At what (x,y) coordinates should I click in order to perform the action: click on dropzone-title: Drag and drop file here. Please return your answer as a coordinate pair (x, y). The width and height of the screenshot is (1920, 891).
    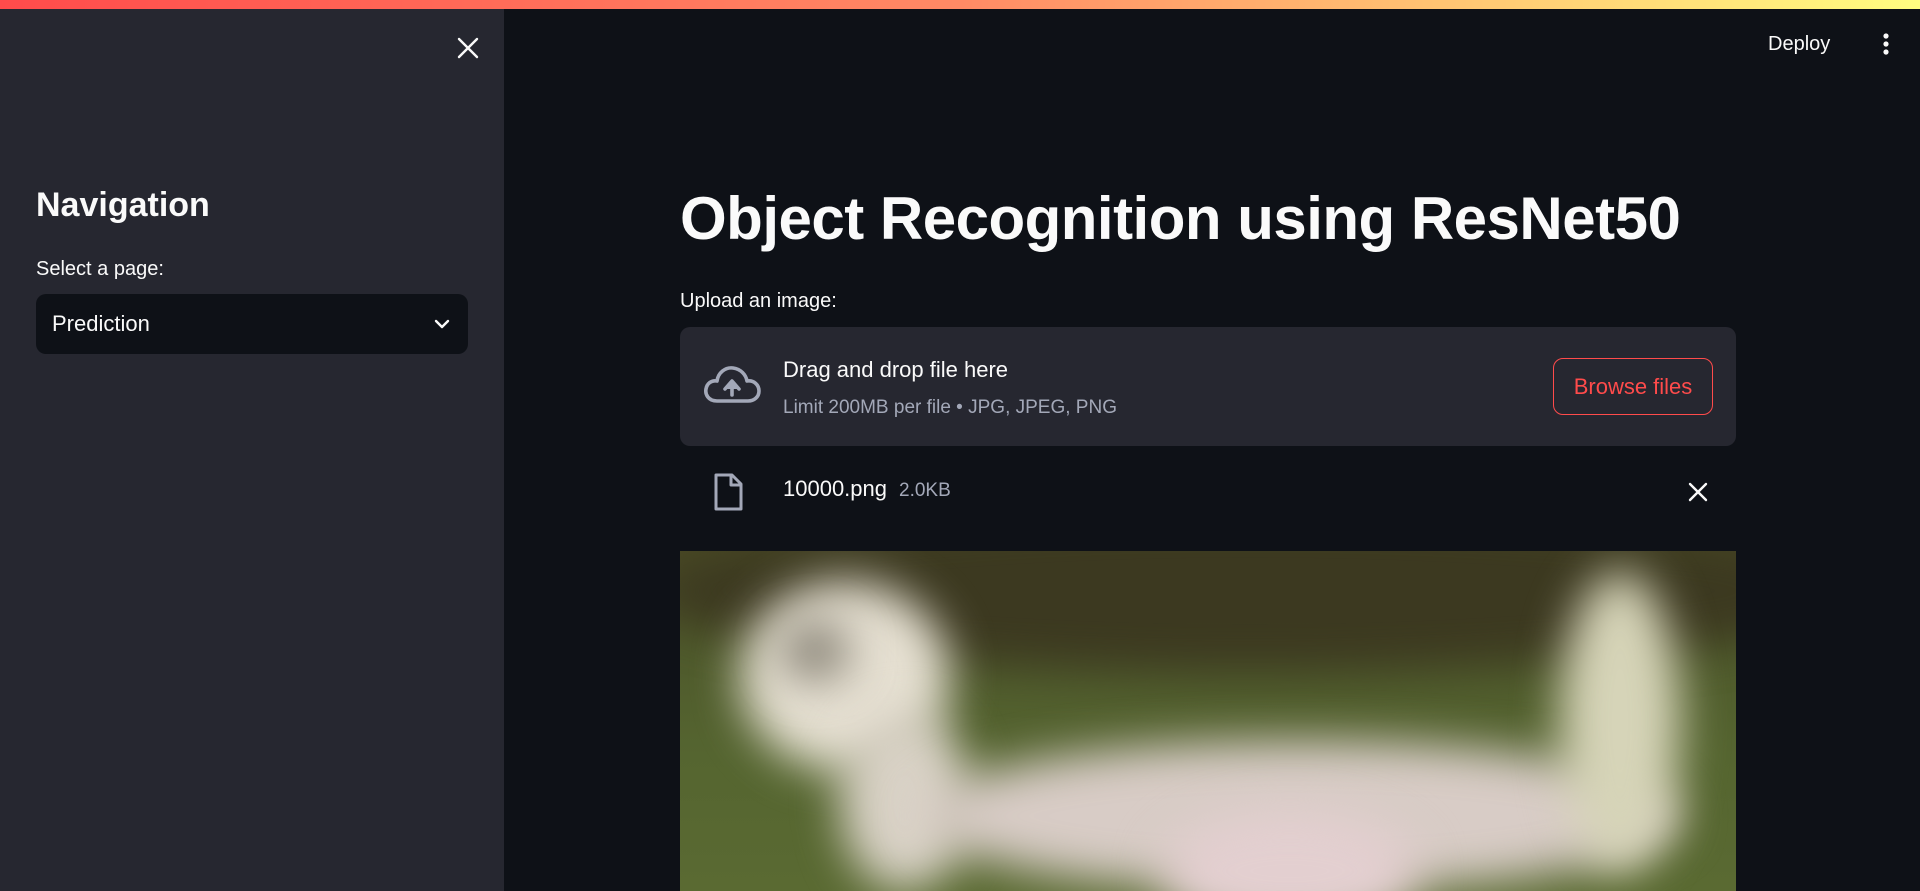
    Looking at the image, I should click on (896, 369).